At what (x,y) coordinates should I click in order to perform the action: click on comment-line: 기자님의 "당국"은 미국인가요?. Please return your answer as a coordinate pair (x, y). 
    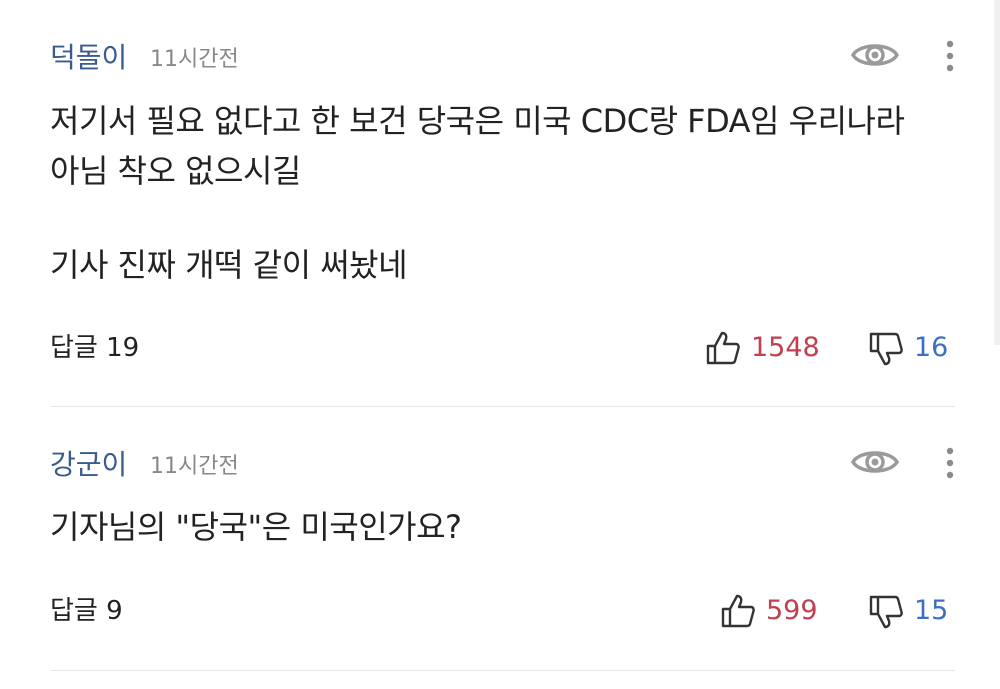
    Looking at the image, I should click on (256, 527).